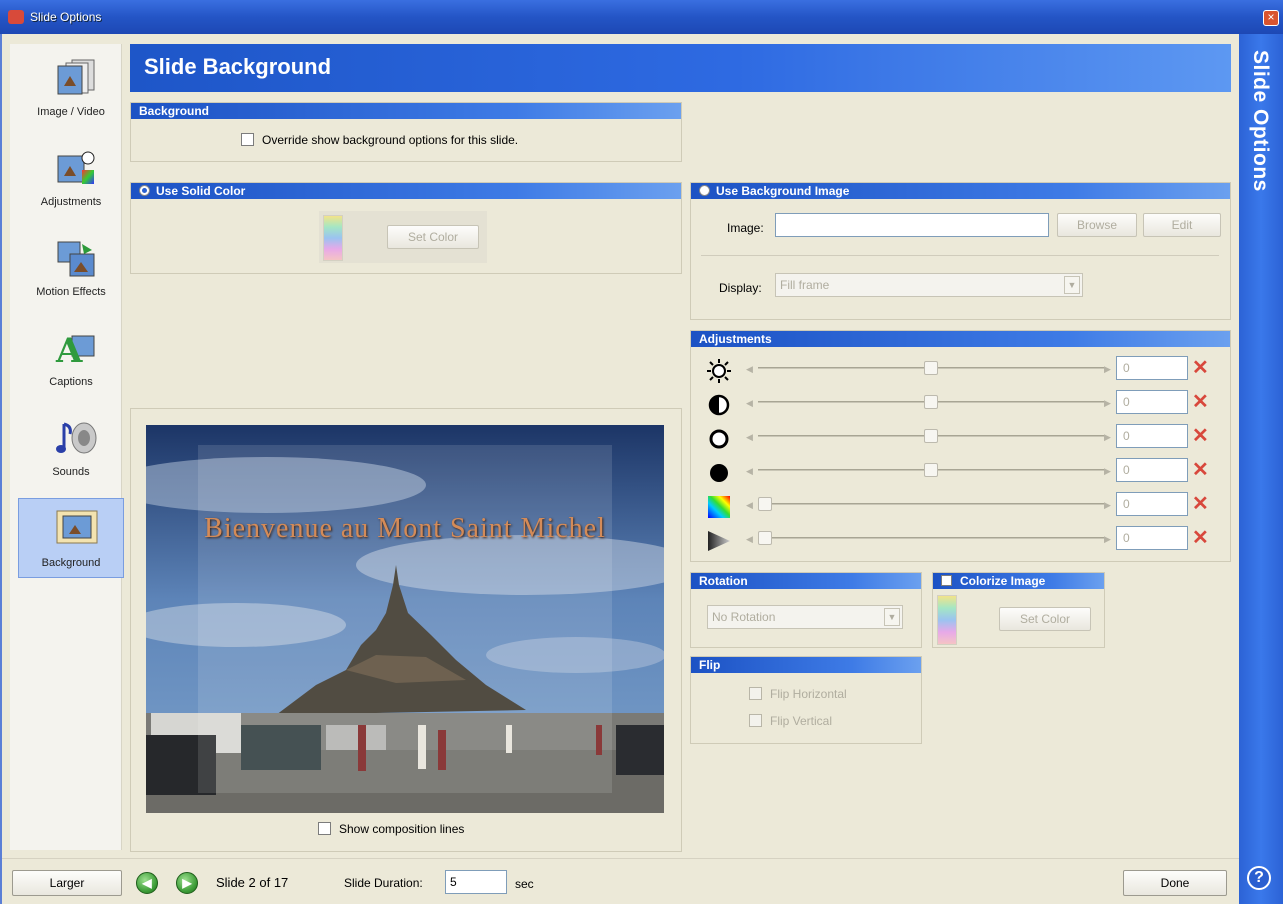  Describe the element at coordinates (719, 439) in the screenshot. I see `white-point-icon` at that location.